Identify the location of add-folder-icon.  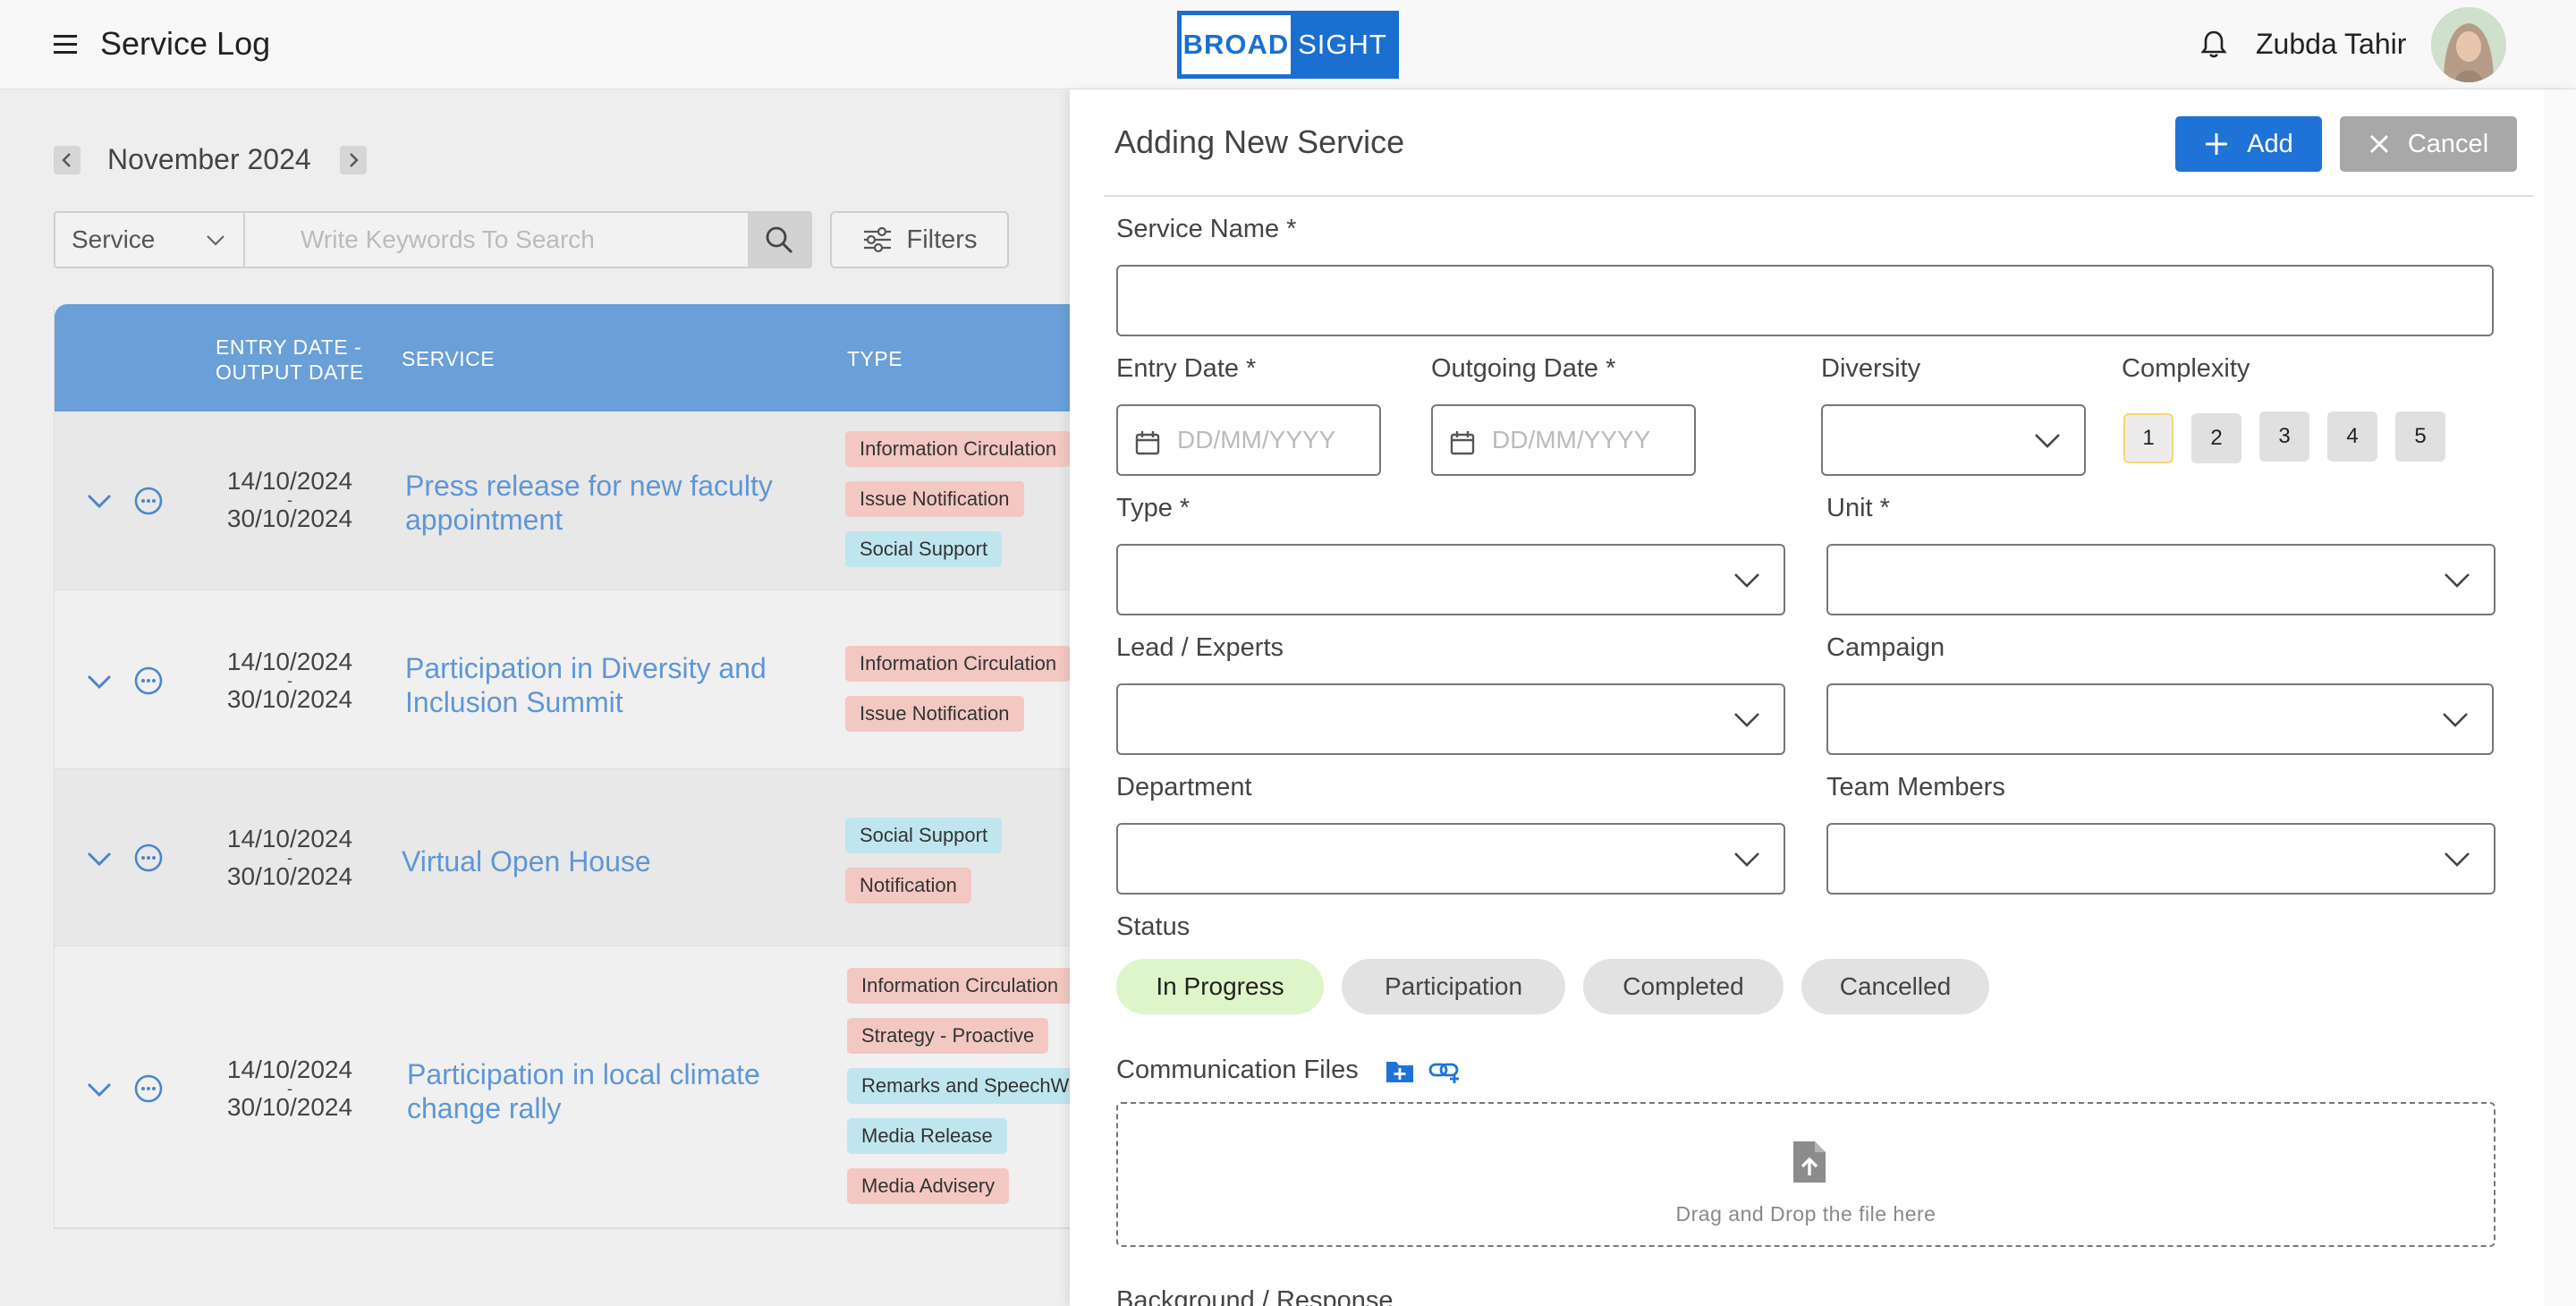
(1400, 1070).